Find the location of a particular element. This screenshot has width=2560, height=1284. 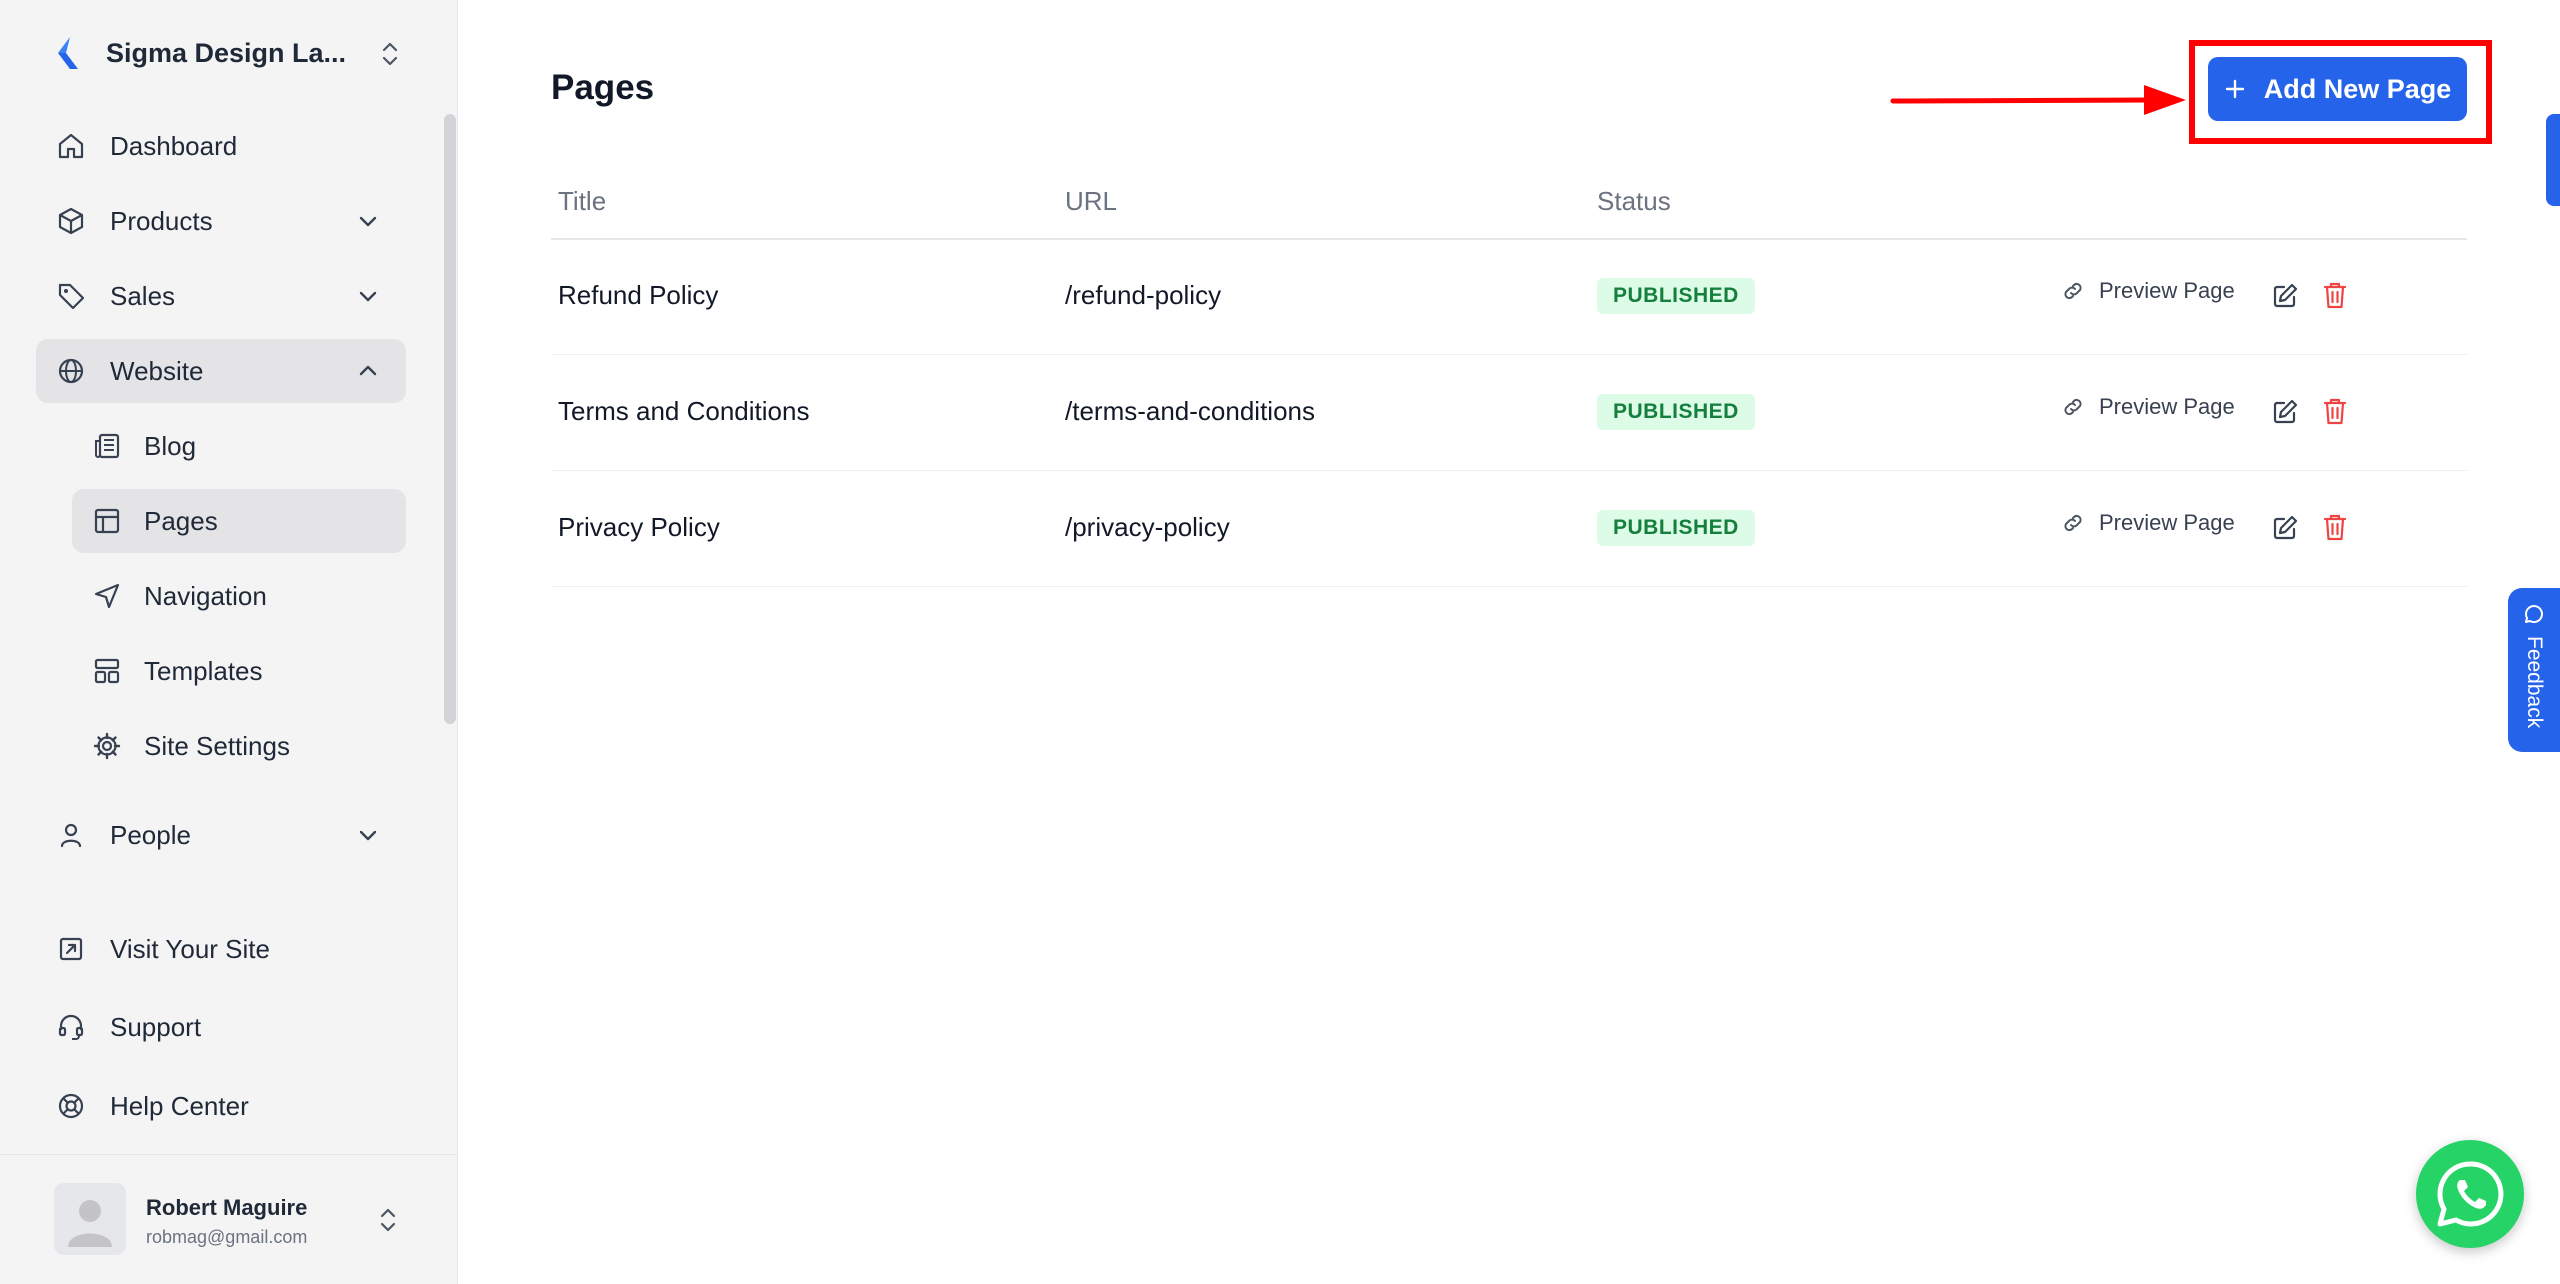

sidebar-subitem-label: Pages is located at coordinates (181, 520).